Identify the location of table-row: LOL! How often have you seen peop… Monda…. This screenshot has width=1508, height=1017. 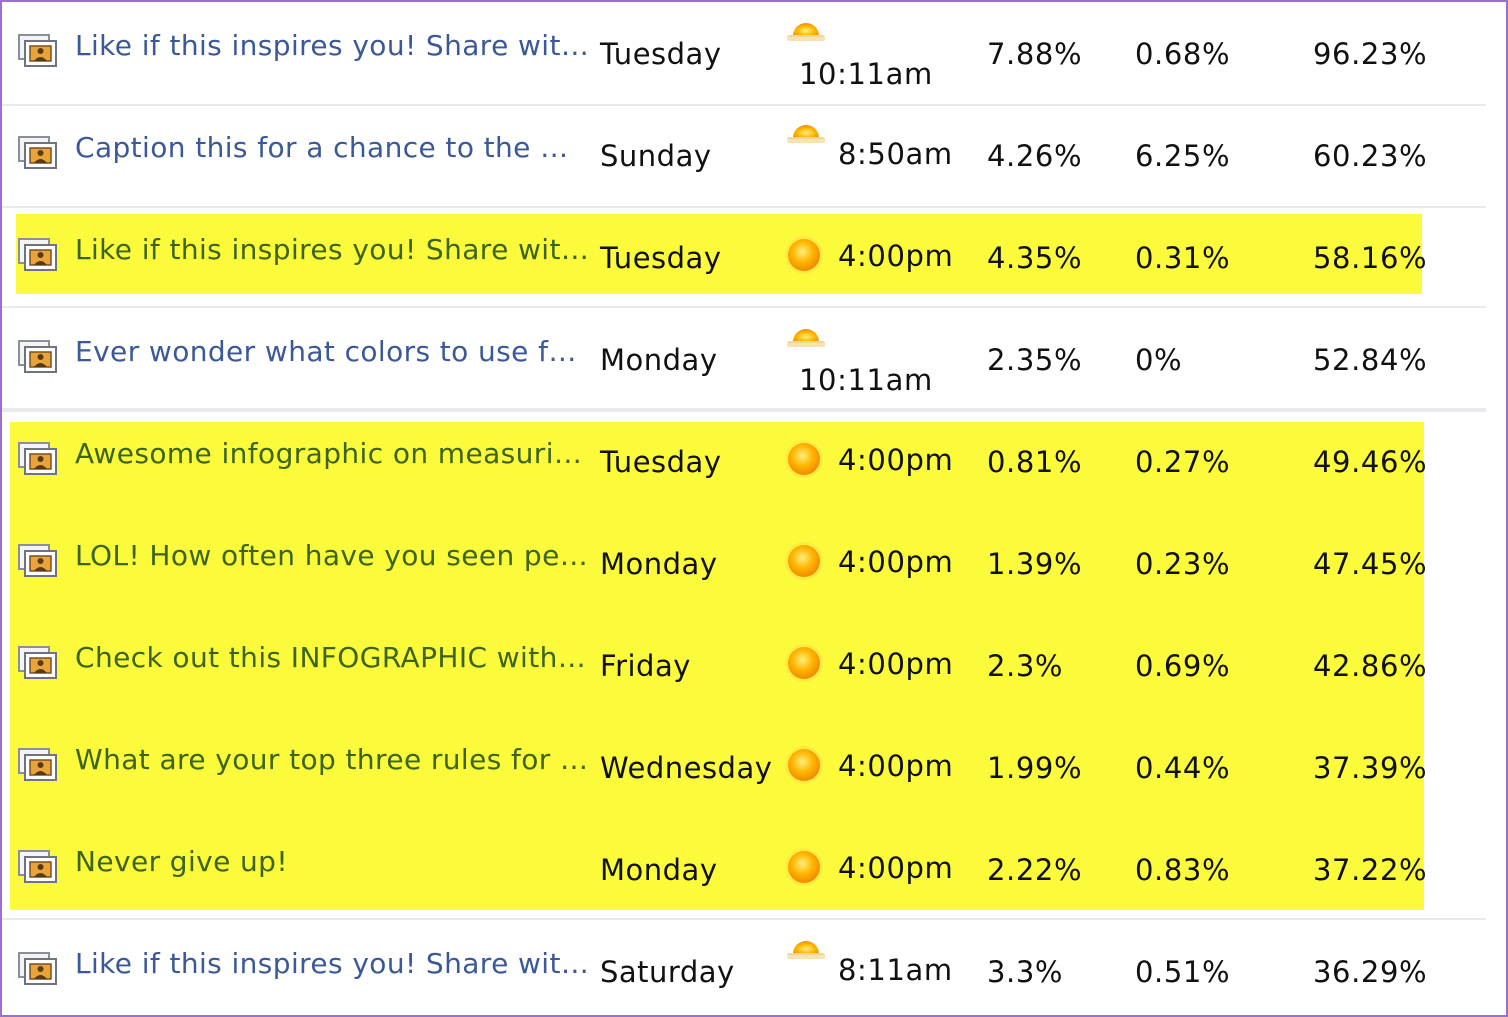
(752, 563).